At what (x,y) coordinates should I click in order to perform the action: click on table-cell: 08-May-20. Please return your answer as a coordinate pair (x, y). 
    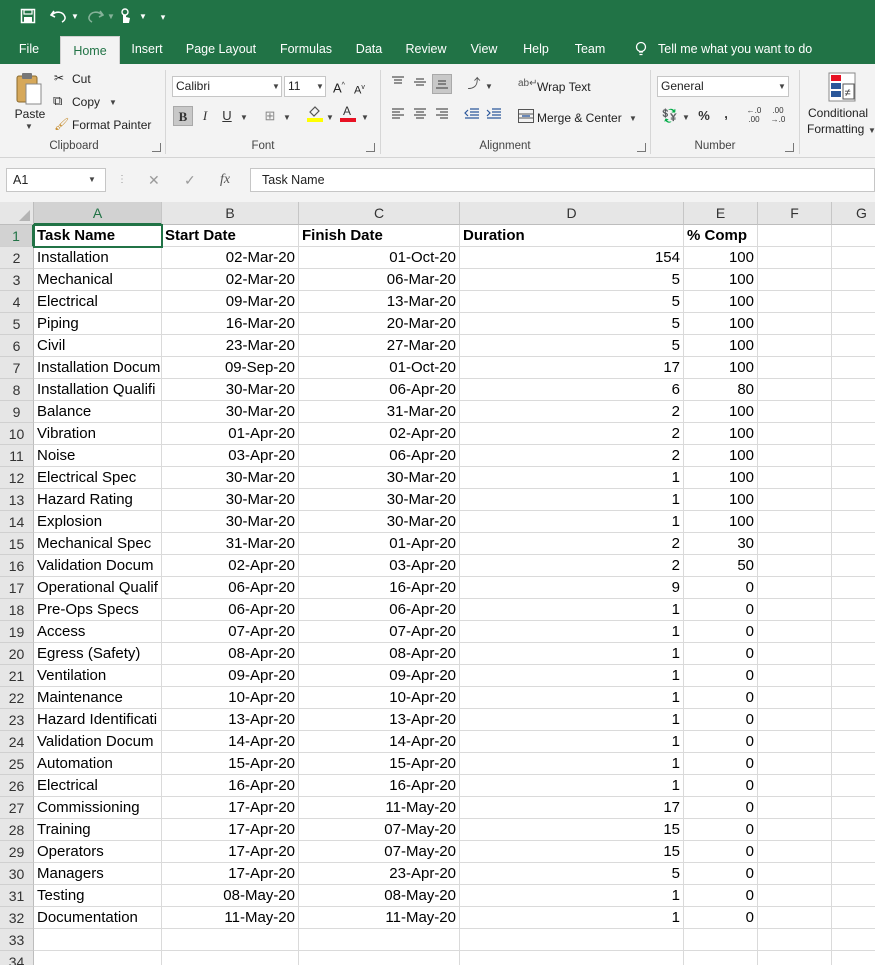
    Looking at the image, I should click on (230, 896).